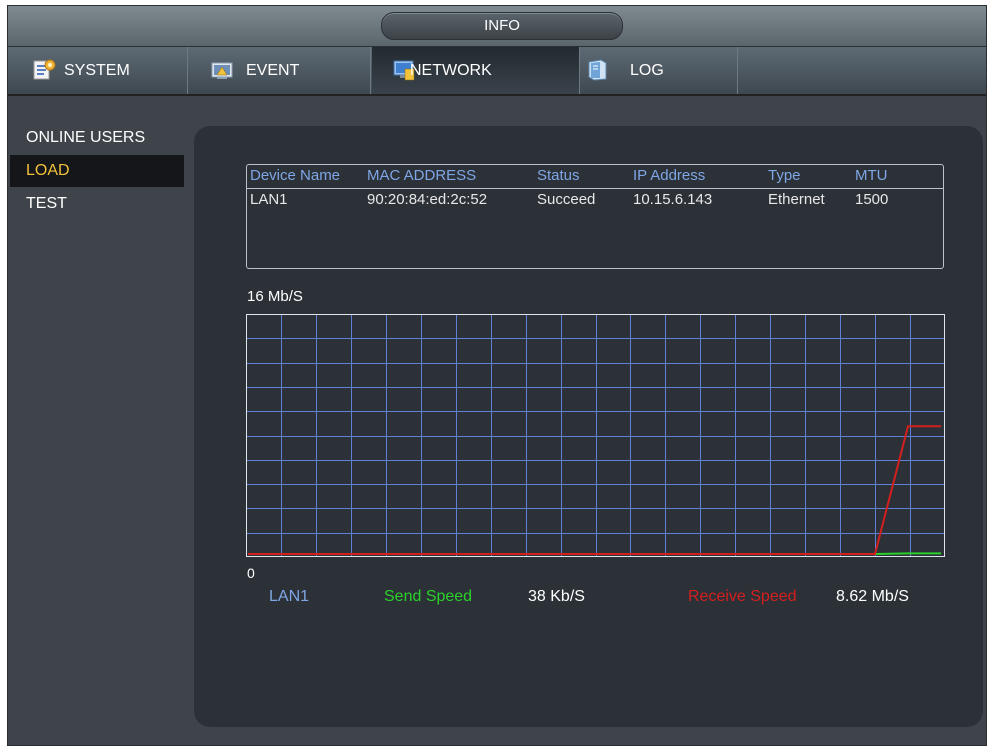  I want to click on cell-device-name: LAN1, so click(269, 199).